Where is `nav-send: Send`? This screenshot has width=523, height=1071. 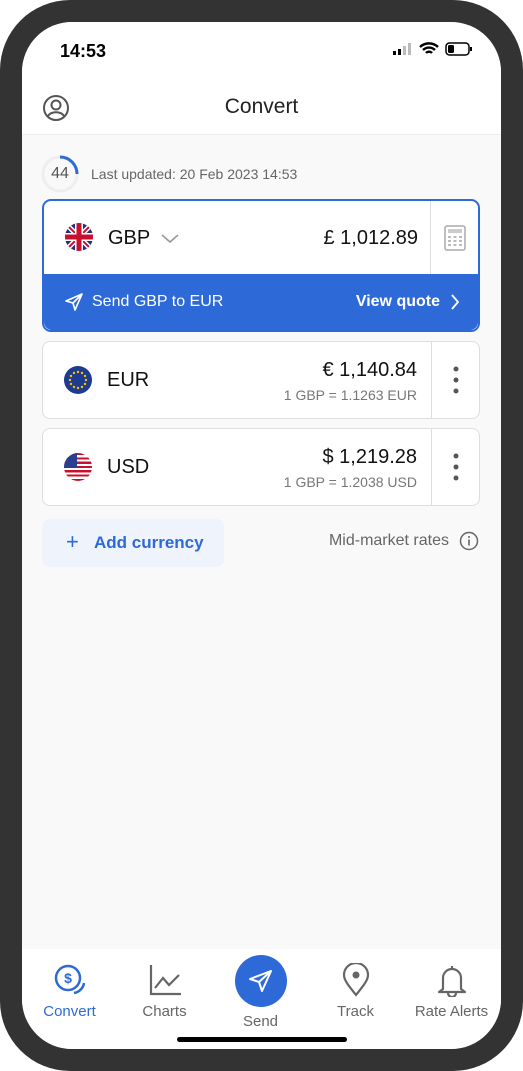 nav-send: Send is located at coordinates (260, 992).